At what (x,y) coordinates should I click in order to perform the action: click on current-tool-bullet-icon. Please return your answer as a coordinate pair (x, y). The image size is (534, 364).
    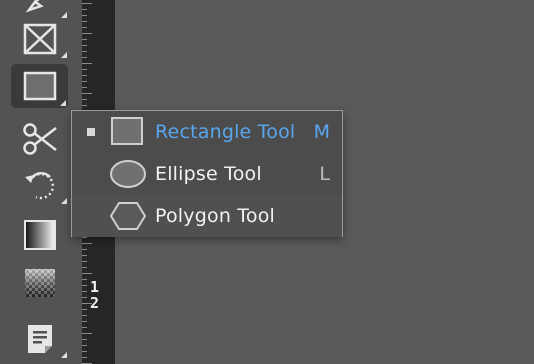
    Looking at the image, I should click on (91, 132).